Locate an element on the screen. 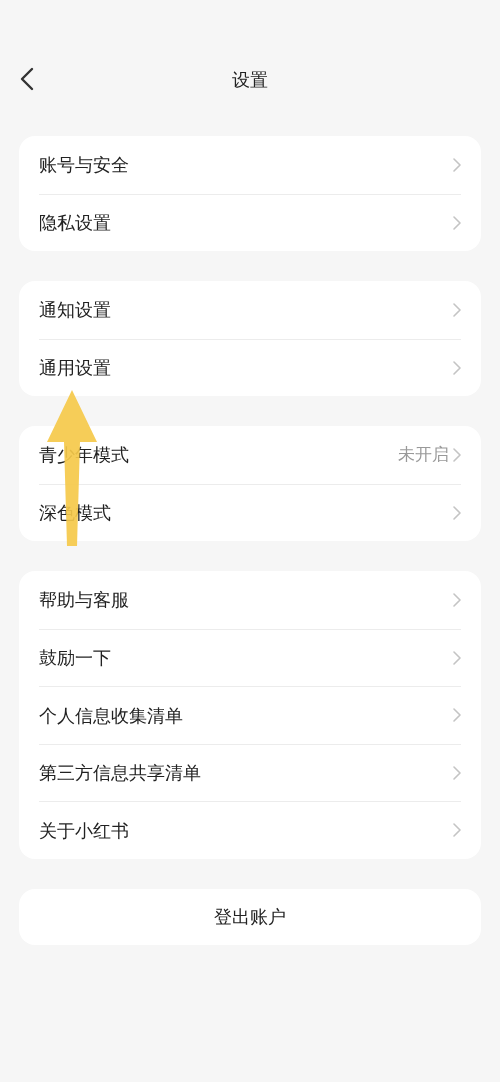  row-label: 账号与安全 is located at coordinates (84, 165).